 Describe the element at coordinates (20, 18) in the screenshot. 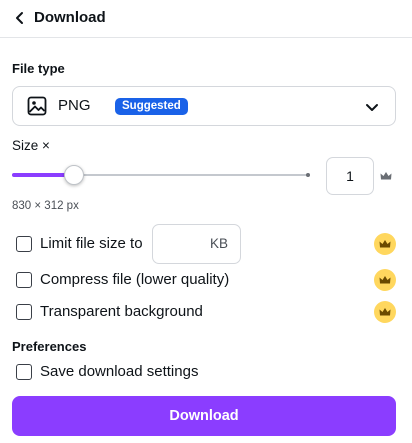

I see `chevron-left-icon` at that location.